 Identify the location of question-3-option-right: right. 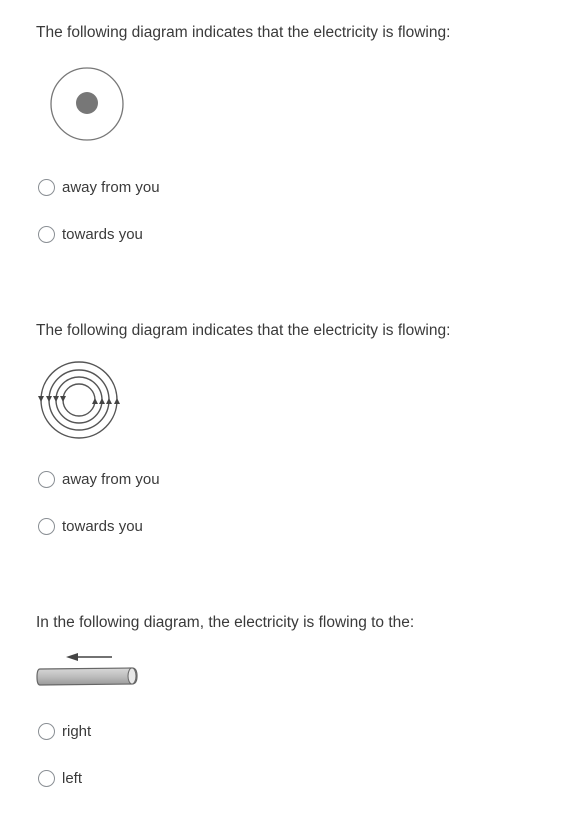
(64, 731).